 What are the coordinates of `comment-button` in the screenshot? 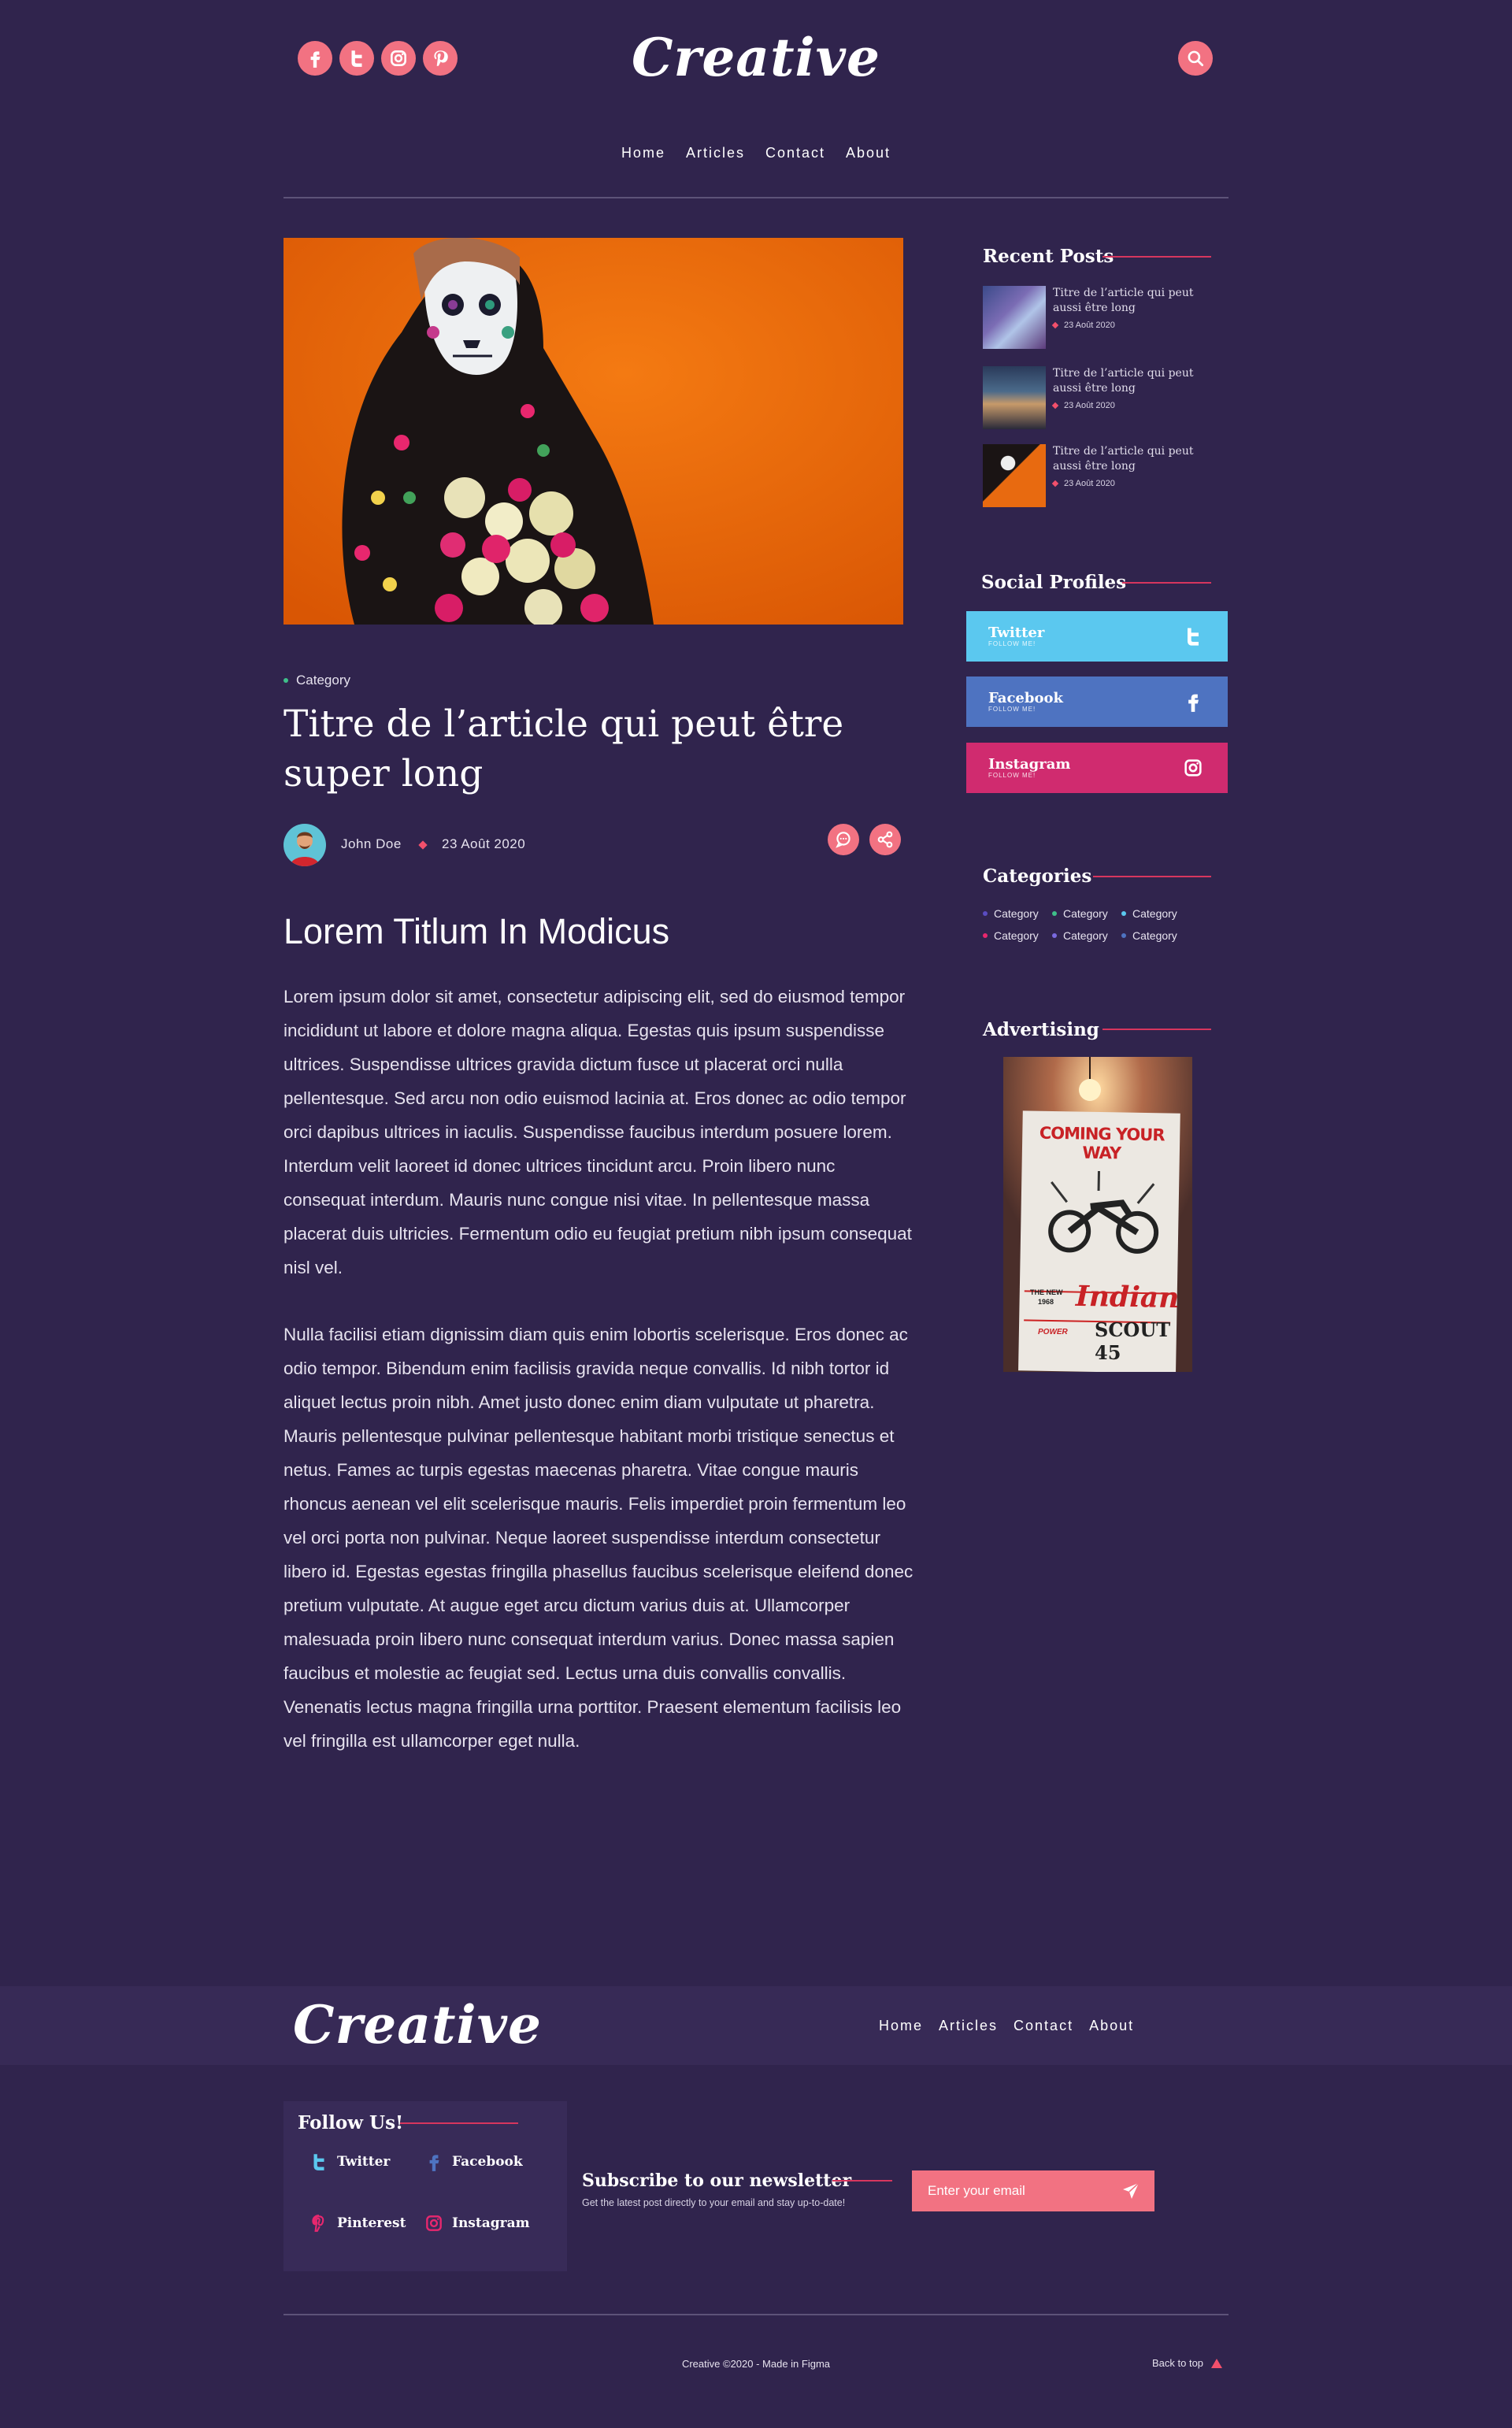 It's located at (843, 840).